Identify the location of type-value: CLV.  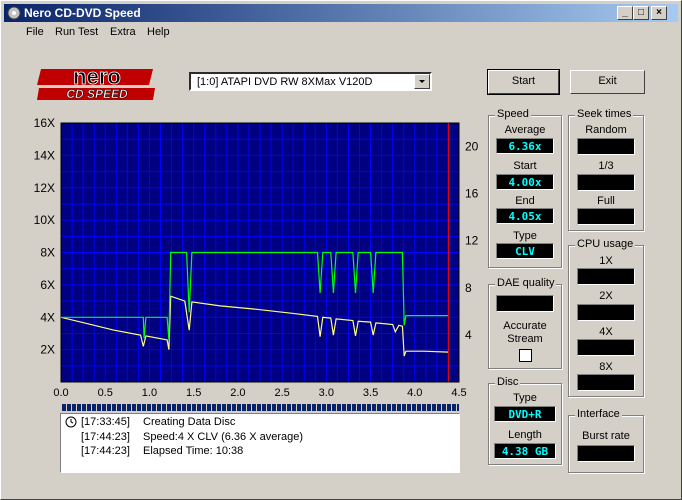
(525, 251).